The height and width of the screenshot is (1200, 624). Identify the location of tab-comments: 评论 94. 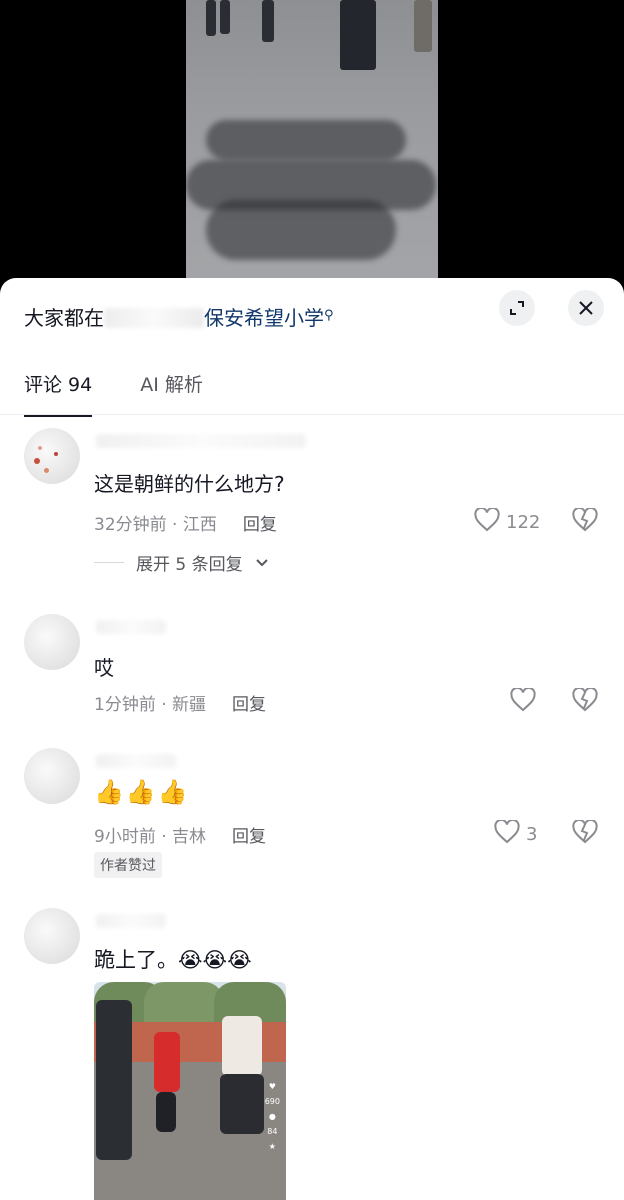
(58, 393).